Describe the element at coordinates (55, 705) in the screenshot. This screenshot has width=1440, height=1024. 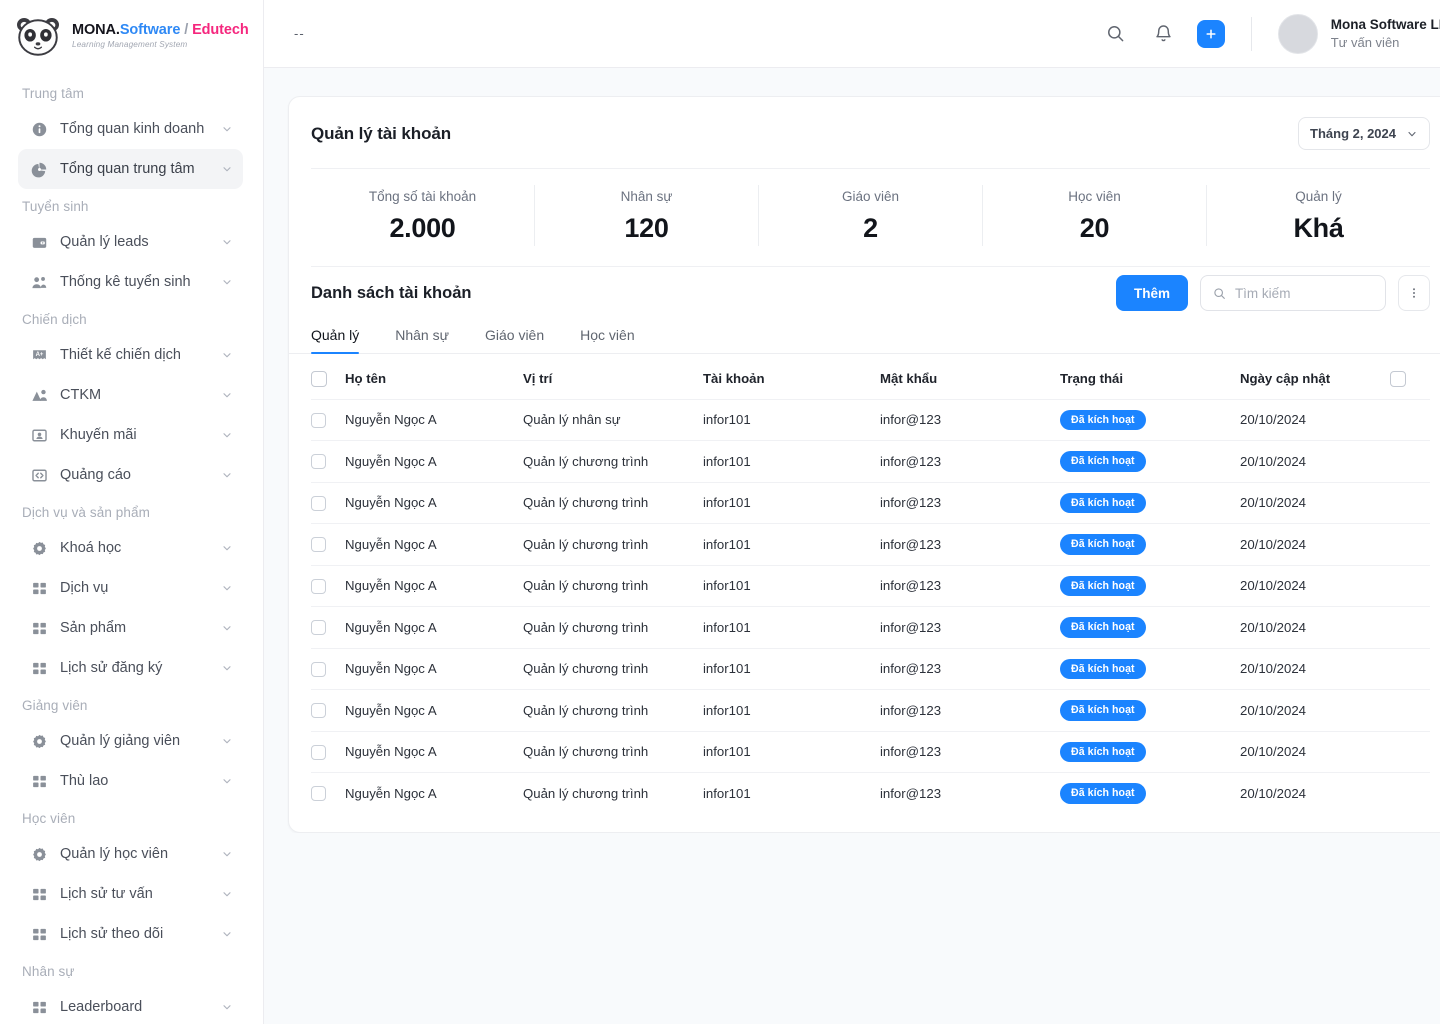
I see `sidebar-group-title: Giảng viên` at that location.